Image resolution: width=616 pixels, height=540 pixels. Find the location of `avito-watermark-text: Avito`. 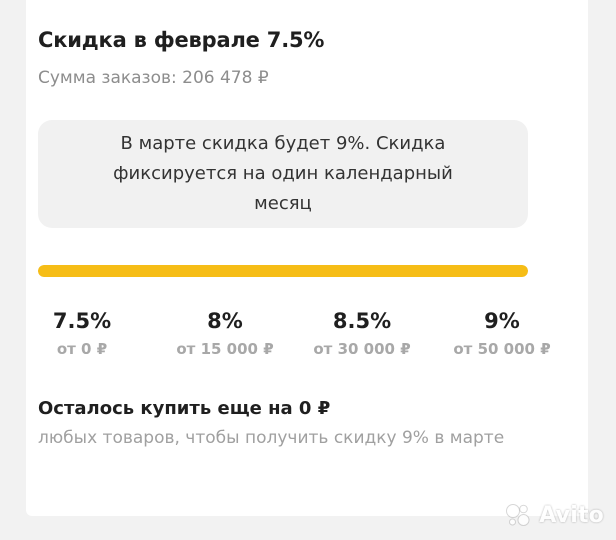

avito-watermark-text: Avito is located at coordinates (571, 515).